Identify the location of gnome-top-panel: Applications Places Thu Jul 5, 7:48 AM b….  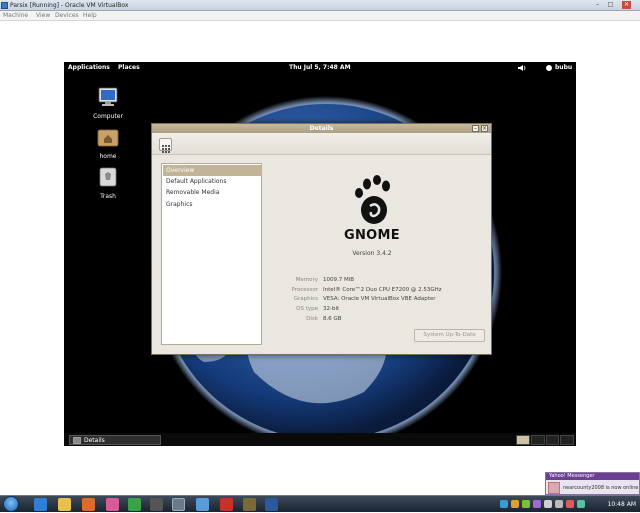
(320, 68).